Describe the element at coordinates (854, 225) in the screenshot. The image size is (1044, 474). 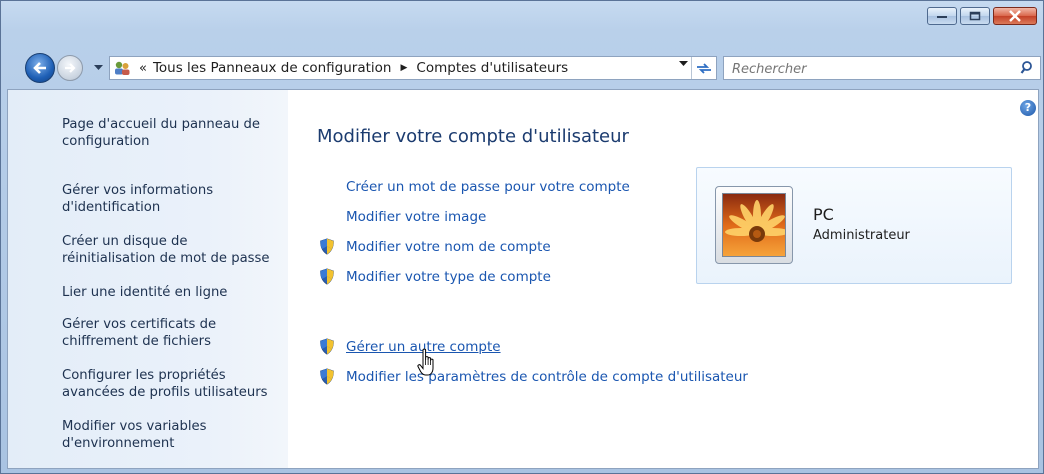
I see `user-account-card: PC Administrateur` at that location.